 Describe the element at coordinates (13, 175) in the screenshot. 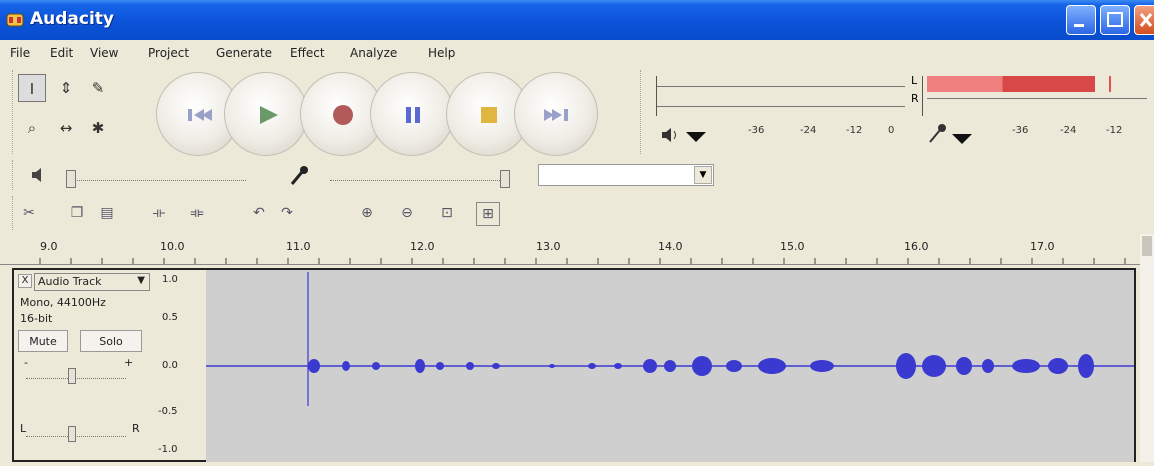

I see `mixer-toolbar-grip` at that location.